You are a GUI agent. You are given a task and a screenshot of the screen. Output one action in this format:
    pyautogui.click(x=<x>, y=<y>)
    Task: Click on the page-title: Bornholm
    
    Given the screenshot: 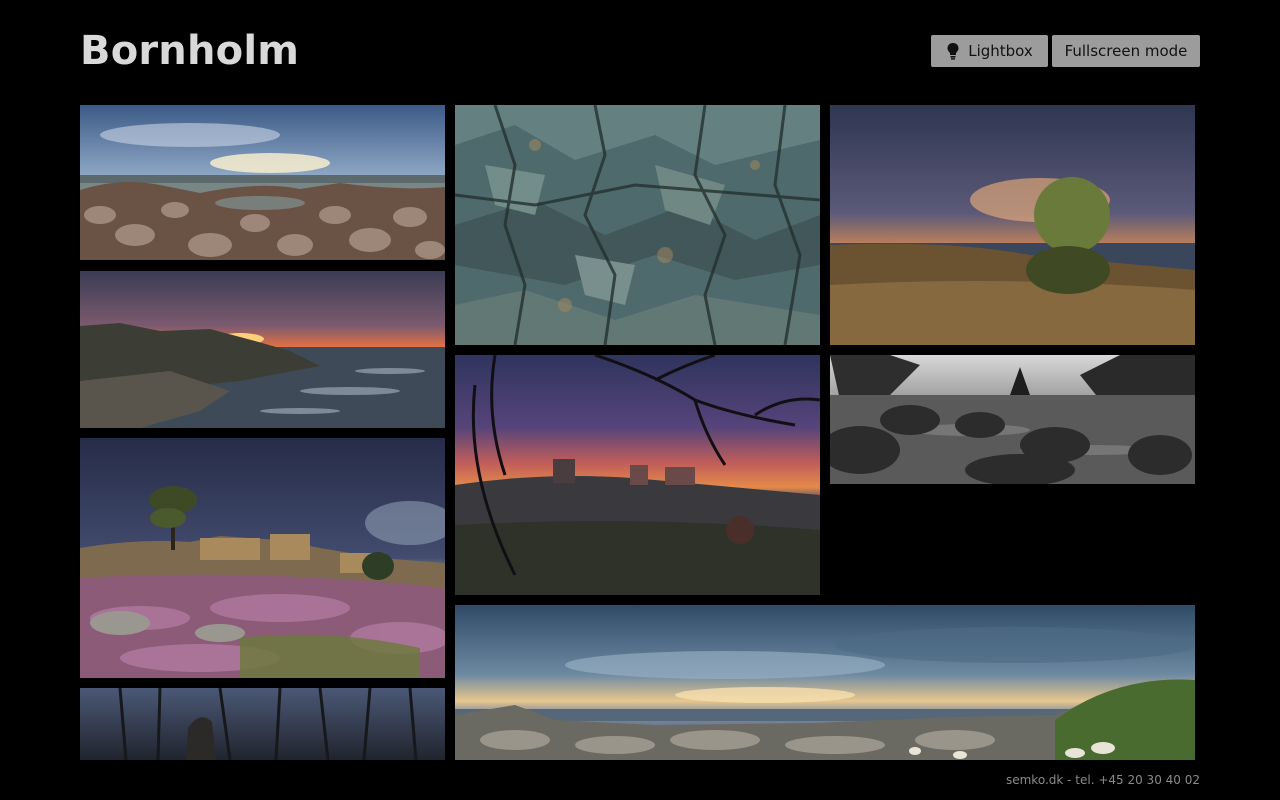 What is the action you would take?
    pyautogui.click(x=190, y=51)
    